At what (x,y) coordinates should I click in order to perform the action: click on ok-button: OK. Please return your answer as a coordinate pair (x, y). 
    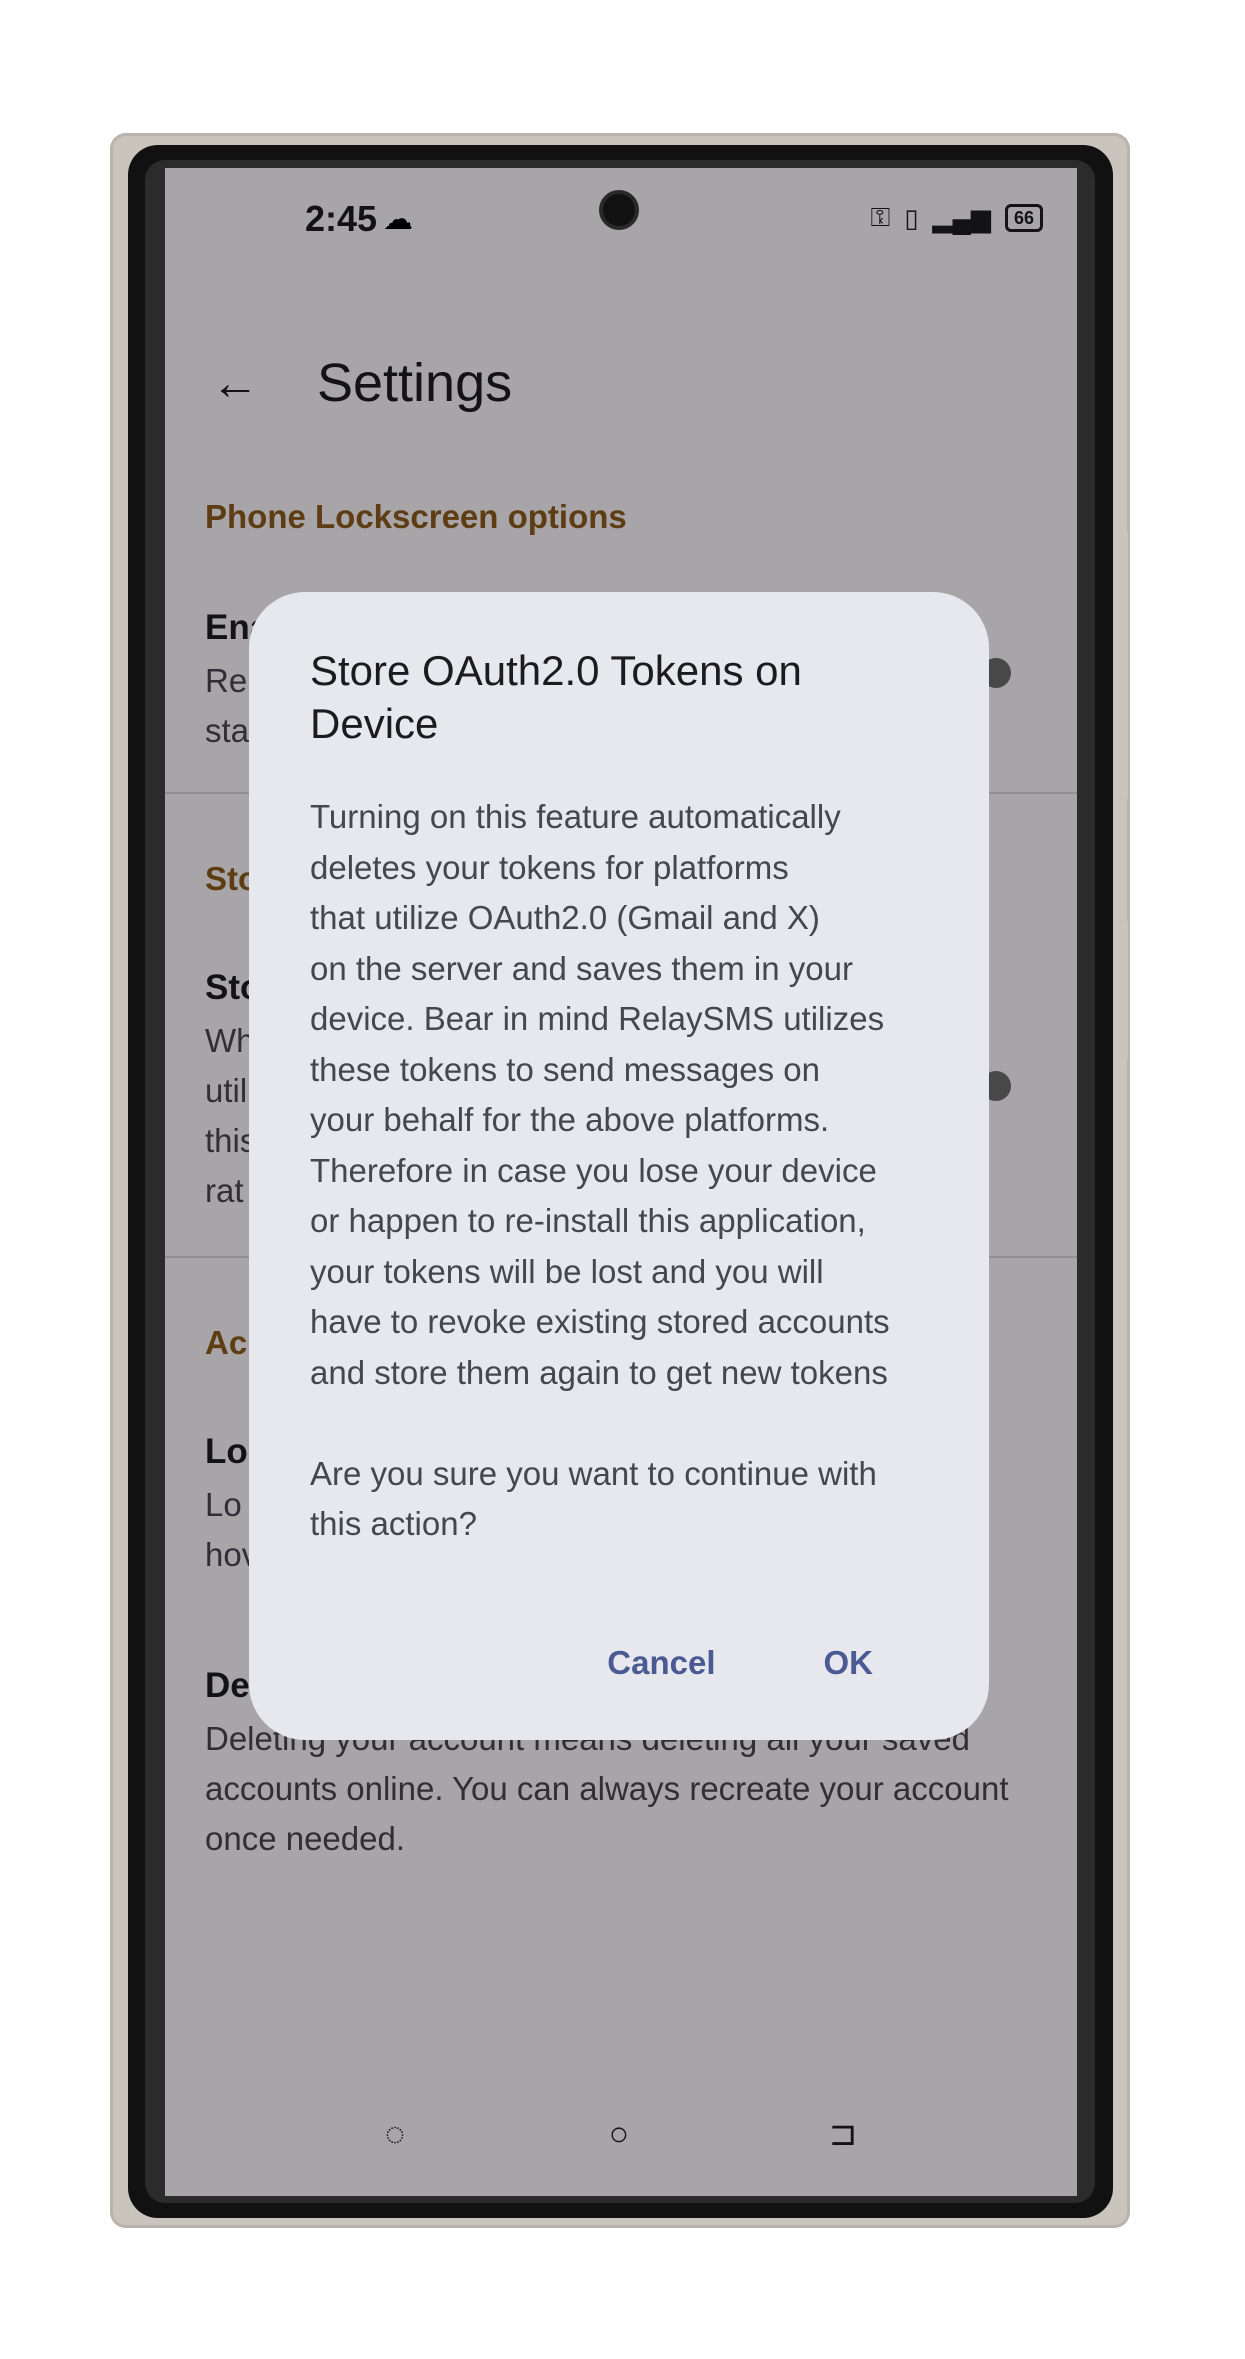
    Looking at the image, I should click on (849, 1663).